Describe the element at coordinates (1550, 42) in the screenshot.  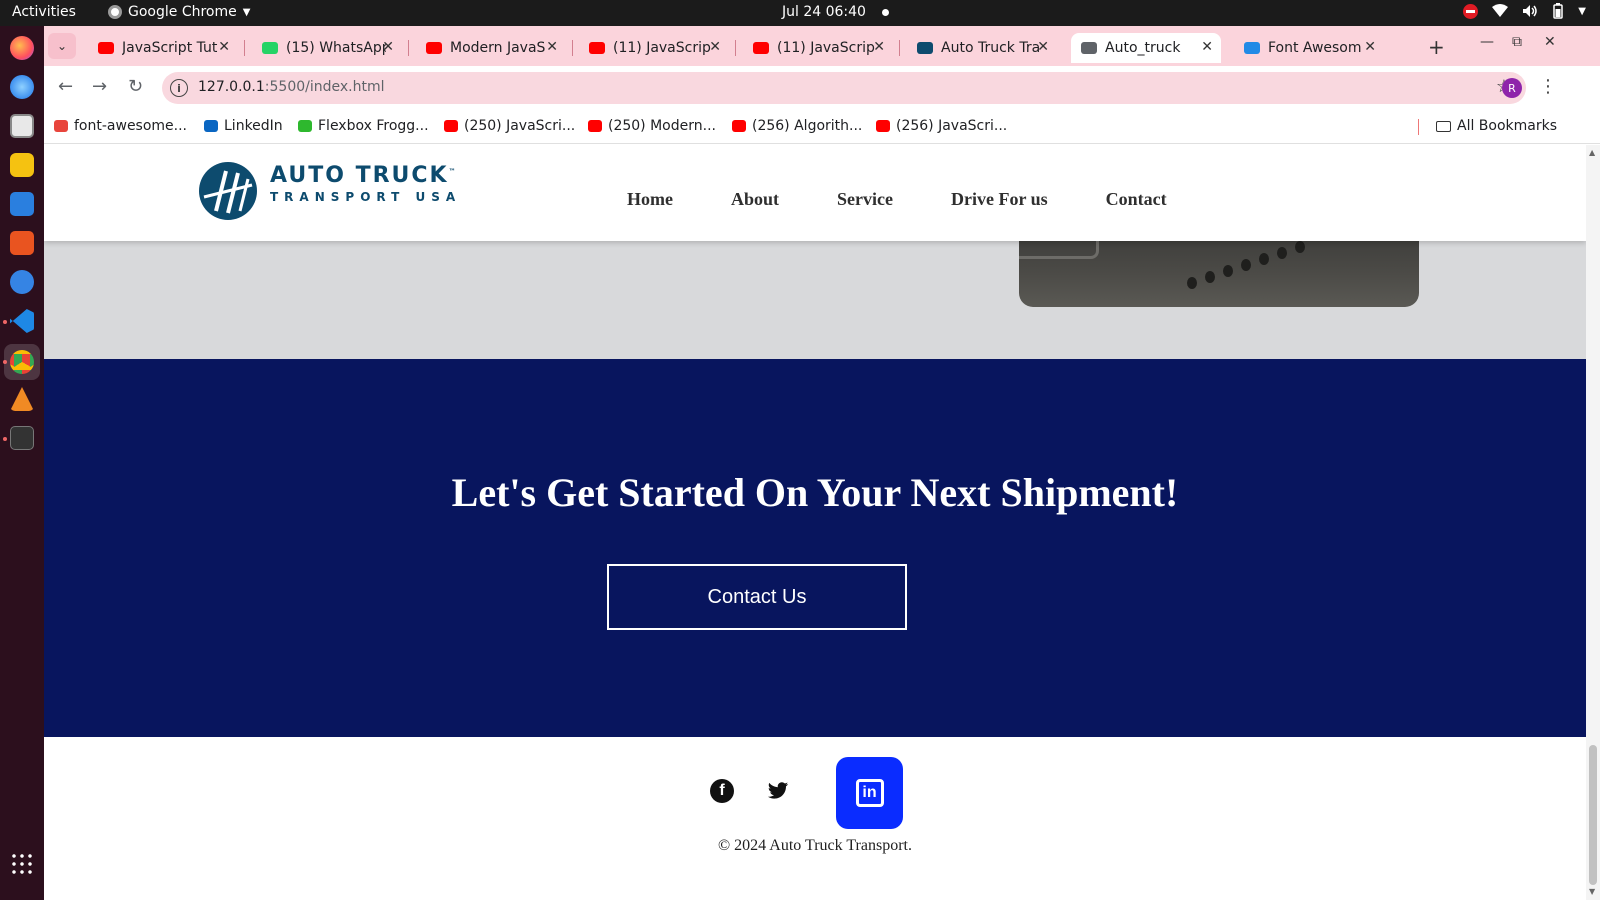
I see `close-window-button: ✕` at that location.